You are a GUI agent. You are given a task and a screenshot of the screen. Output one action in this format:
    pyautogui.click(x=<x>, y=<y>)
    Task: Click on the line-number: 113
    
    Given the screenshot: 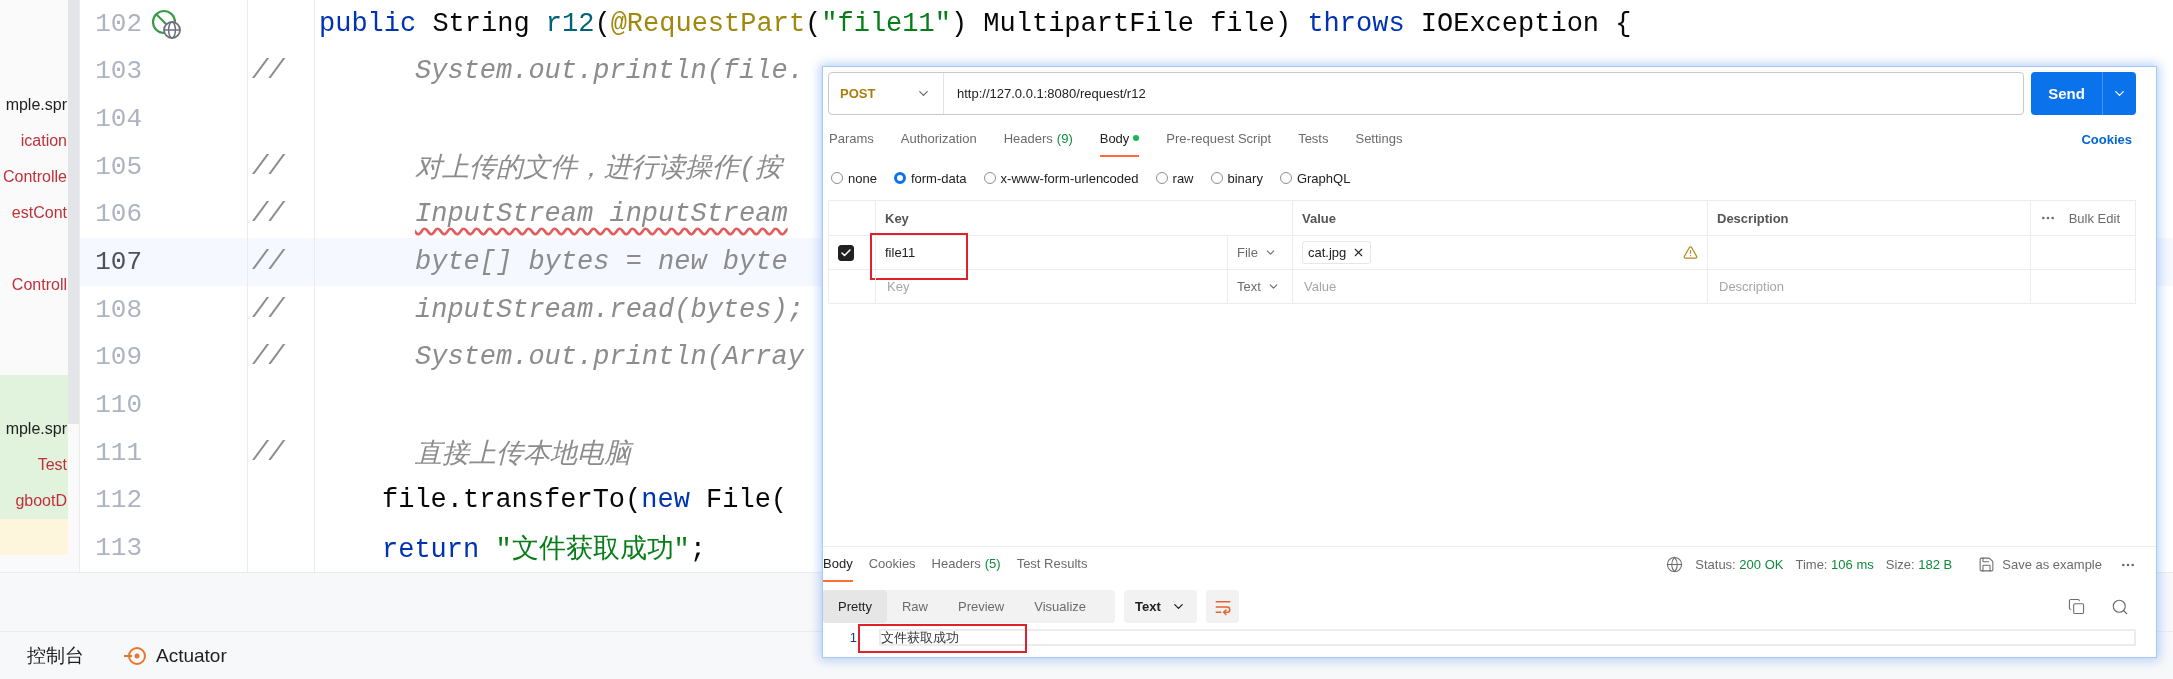 What is the action you would take?
    pyautogui.click(x=118, y=548)
    